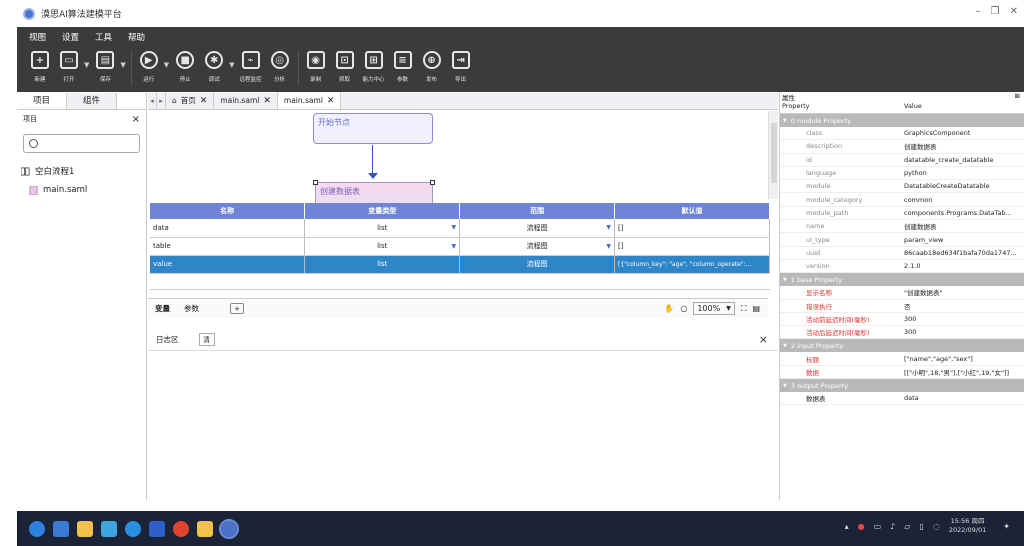 The height and width of the screenshot is (546, 1024). What do you see at coordinates (316, 65) in the screenshot?
I see `record-button: ◉ 录制` at bounding box center [316, 65].